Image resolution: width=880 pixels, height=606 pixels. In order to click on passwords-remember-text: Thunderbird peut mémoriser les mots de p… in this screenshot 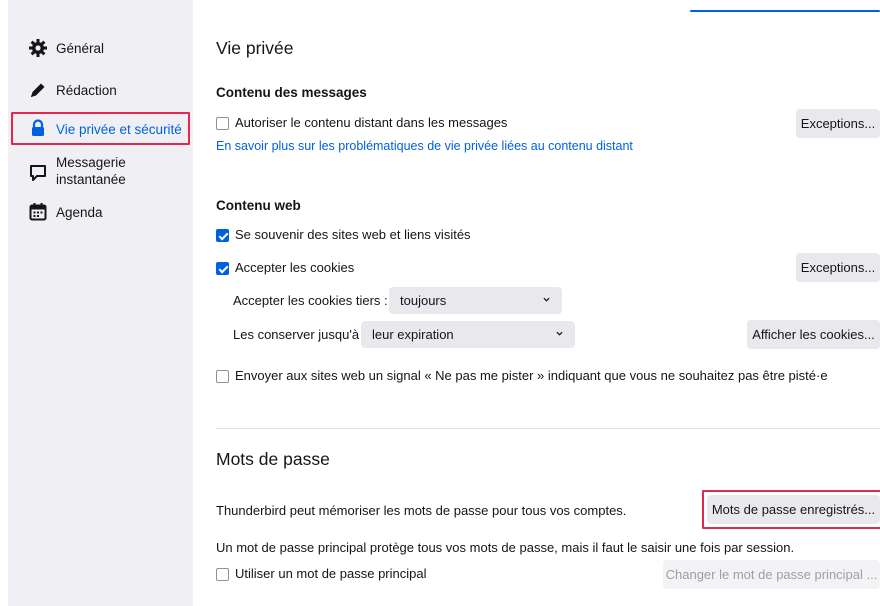, I will do `click(421, 510)`.